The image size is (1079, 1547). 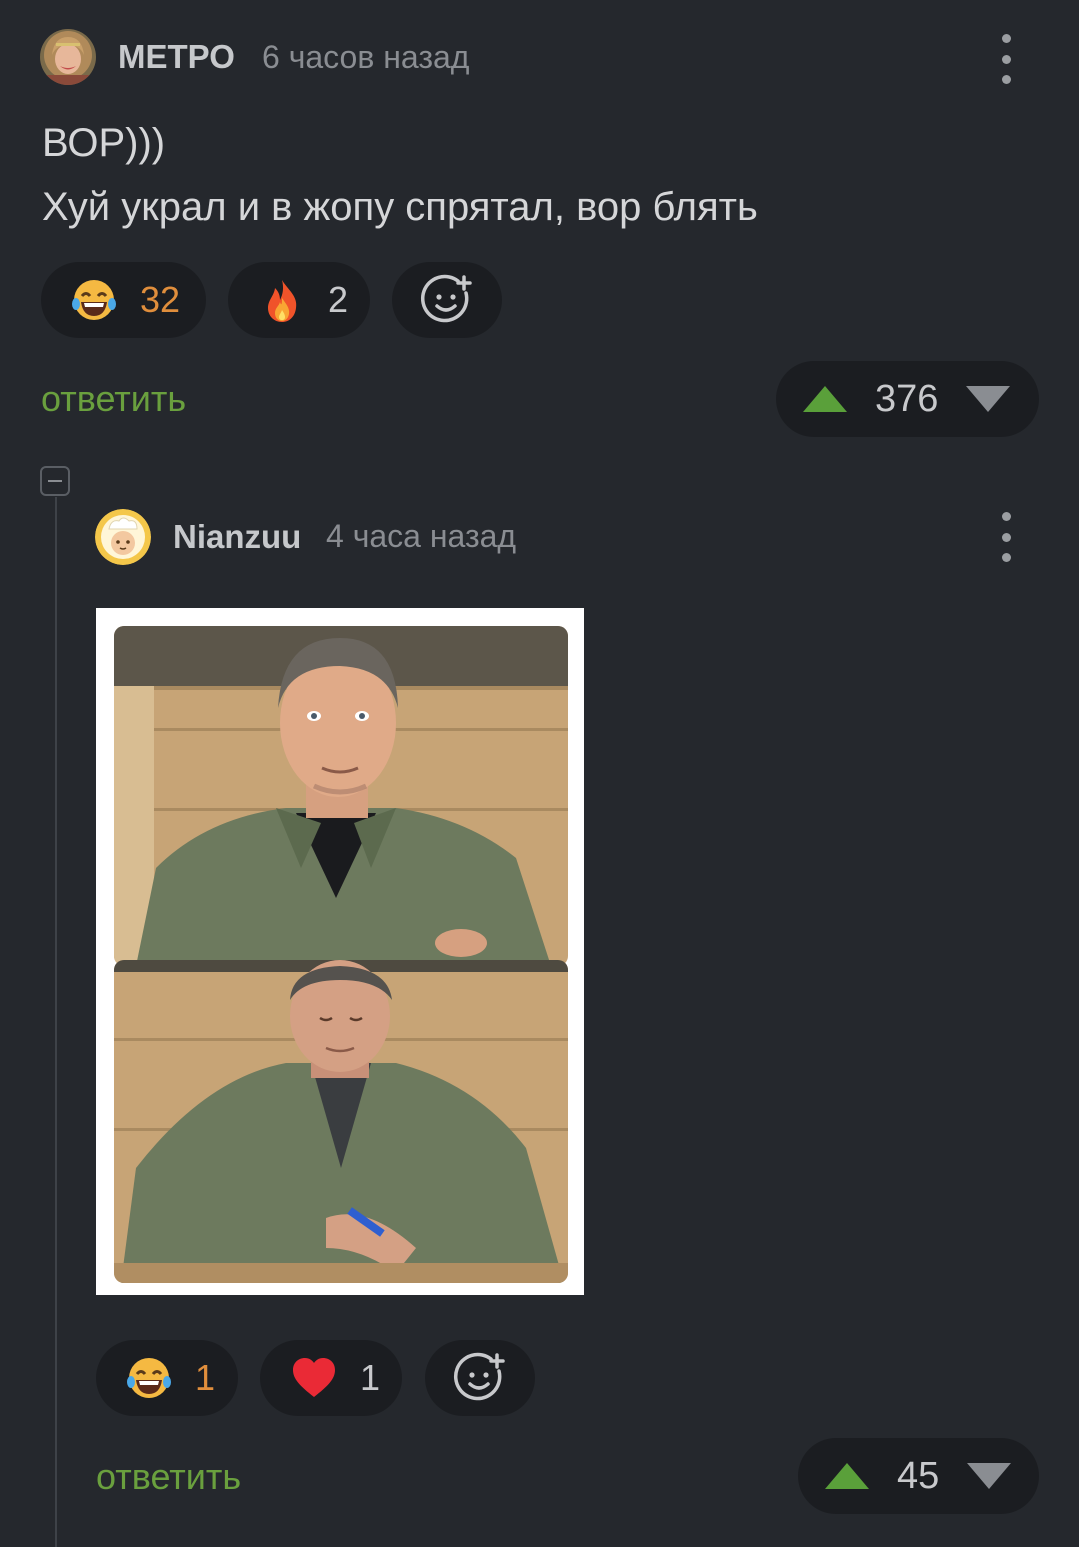 I want to click on comment-time: 6 часов назад, so click(x=366, y=57).